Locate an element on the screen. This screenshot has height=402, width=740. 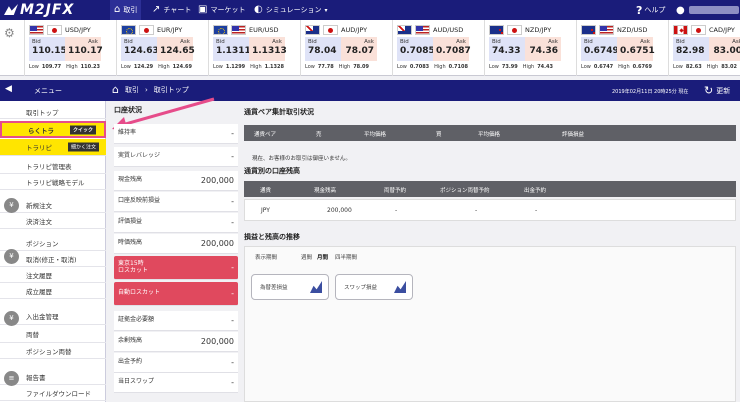
back-arrow-icon: ◀ is located at coordinates (8, 89).